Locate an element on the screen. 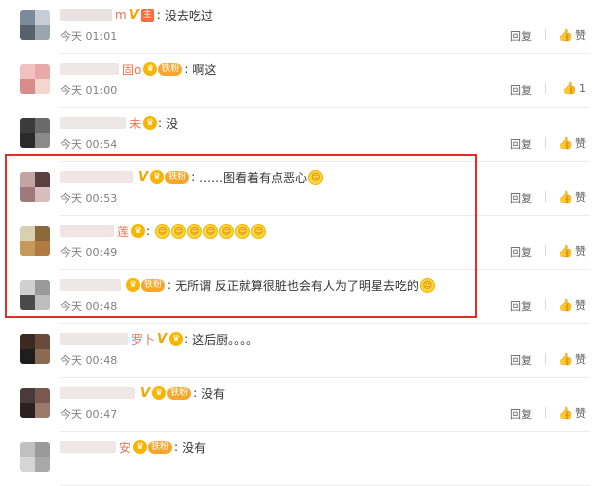  comment-line: 莲 ♛: ☺ ☺ ☺ ☺ ☺ ☺ ☺ is located at coordinates (163, 231).